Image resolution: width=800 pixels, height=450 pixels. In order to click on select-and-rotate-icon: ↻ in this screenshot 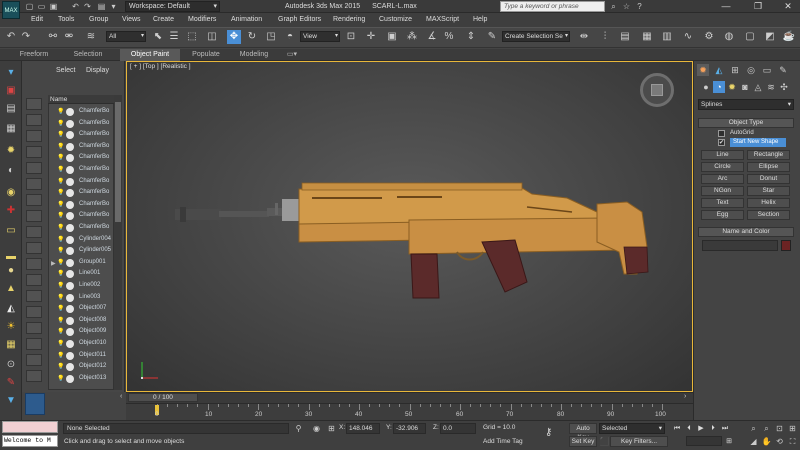, I will do `click(252, 37)`.